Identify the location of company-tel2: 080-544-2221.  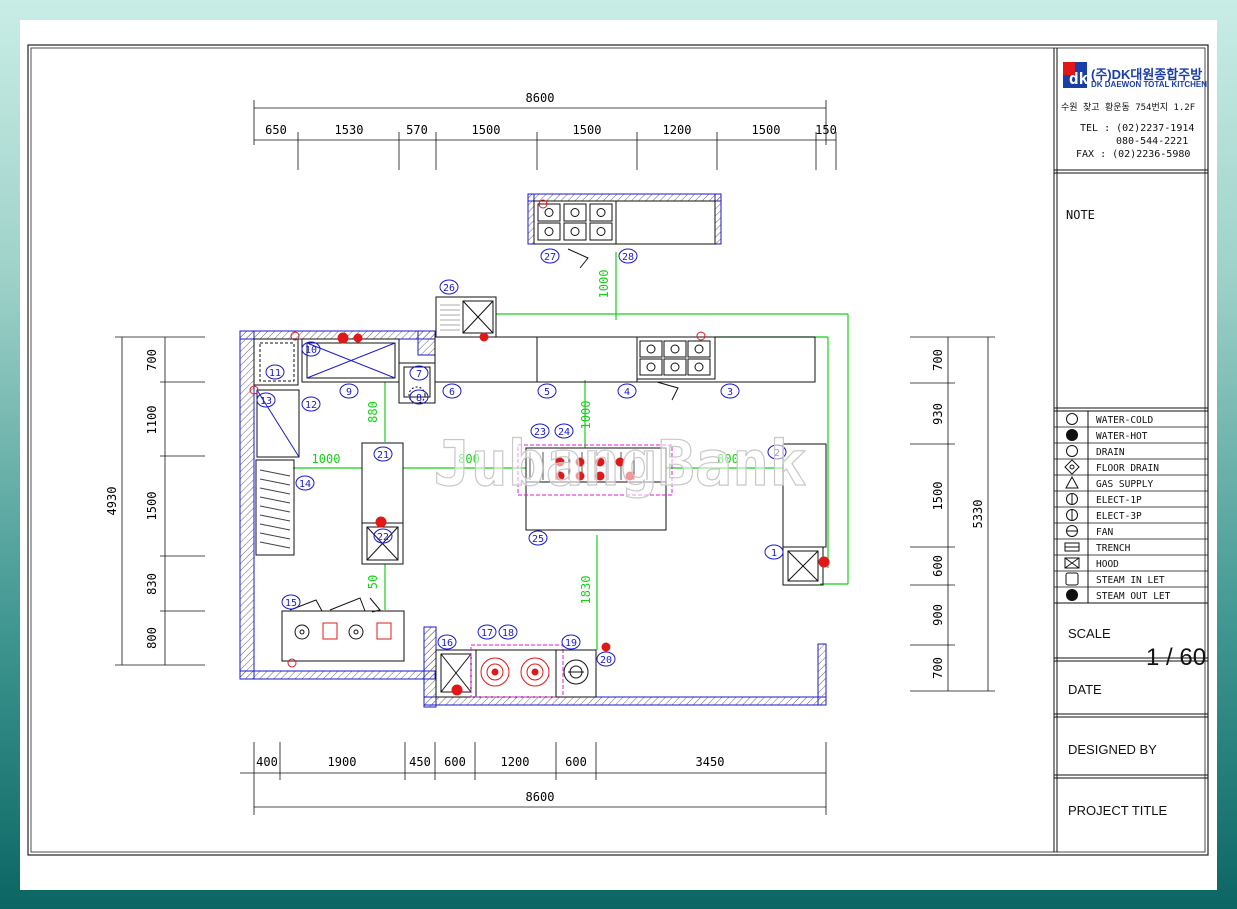
(1152, 141).